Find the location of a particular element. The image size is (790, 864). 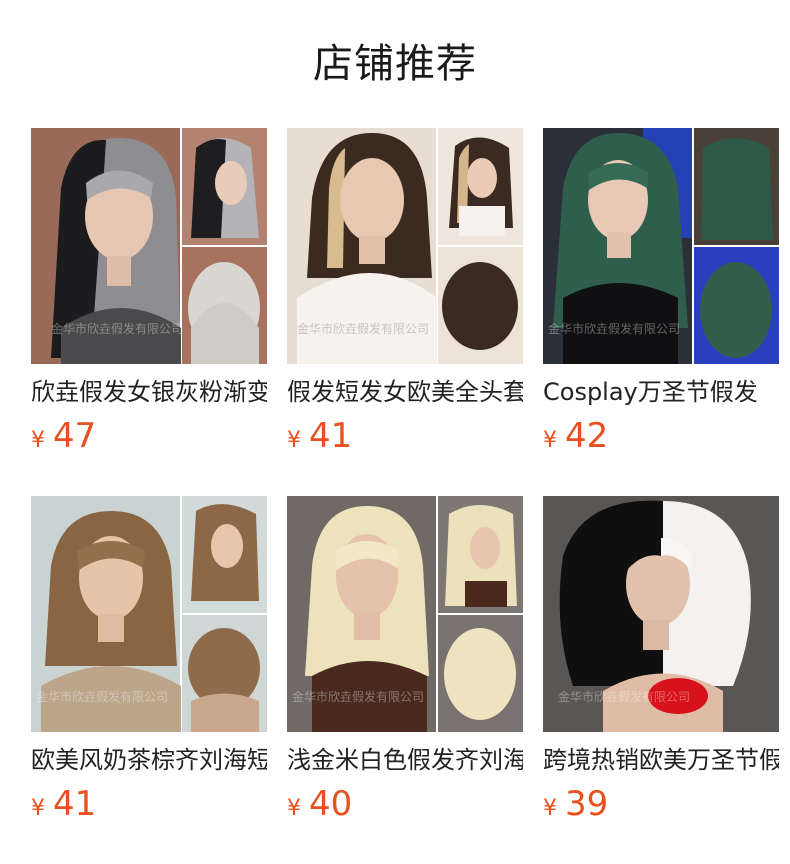

product-title: 欧美风奶茶棕齐刘海短 is located at coordinates (149, 760).